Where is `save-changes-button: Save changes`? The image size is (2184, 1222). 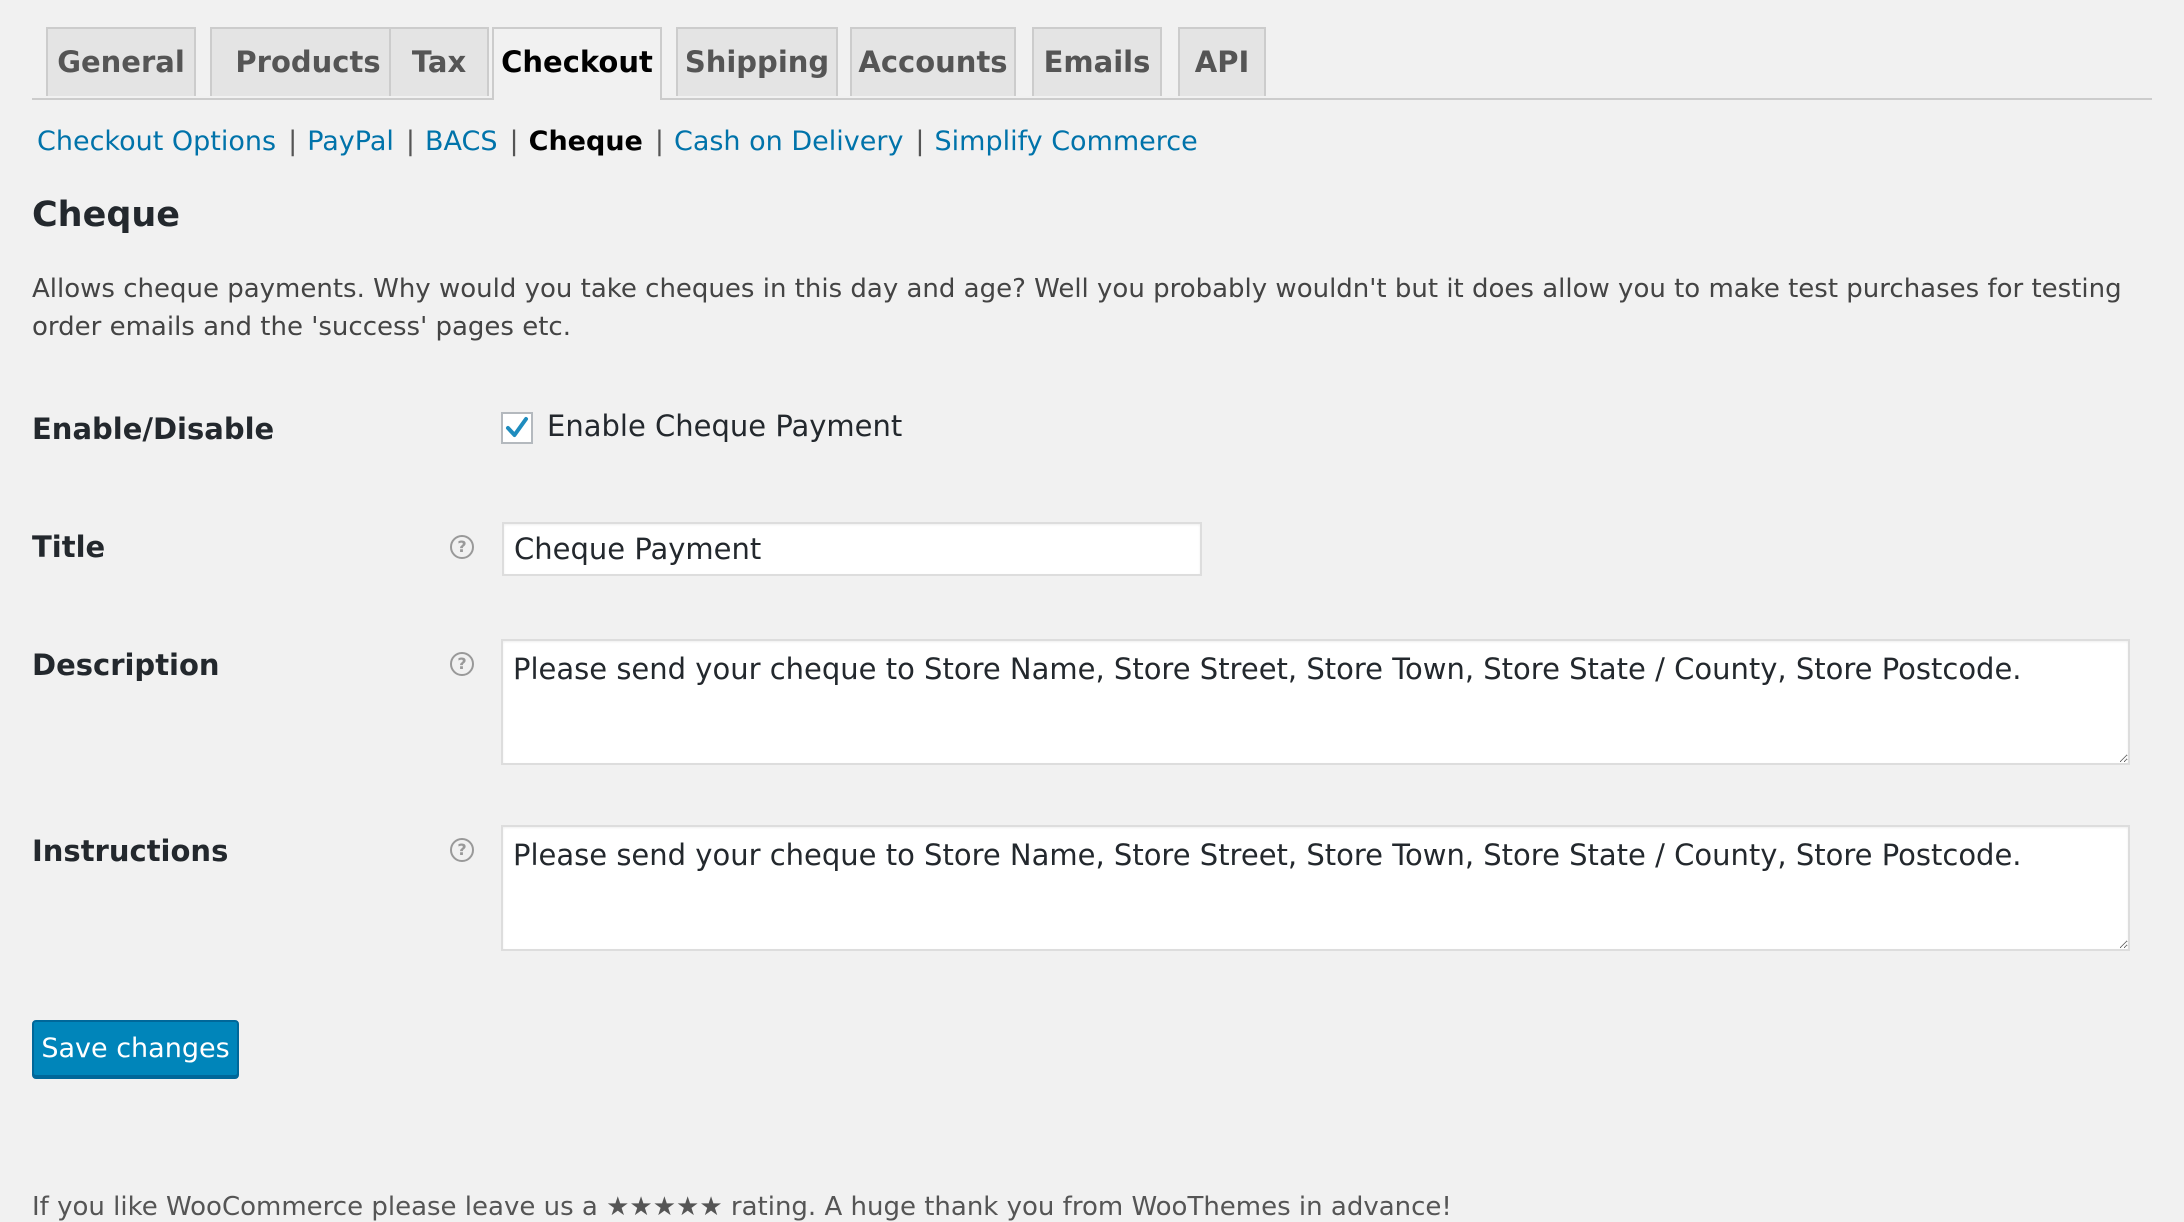
save-changes-button: Save changes is located at coordinates (135, 1048).